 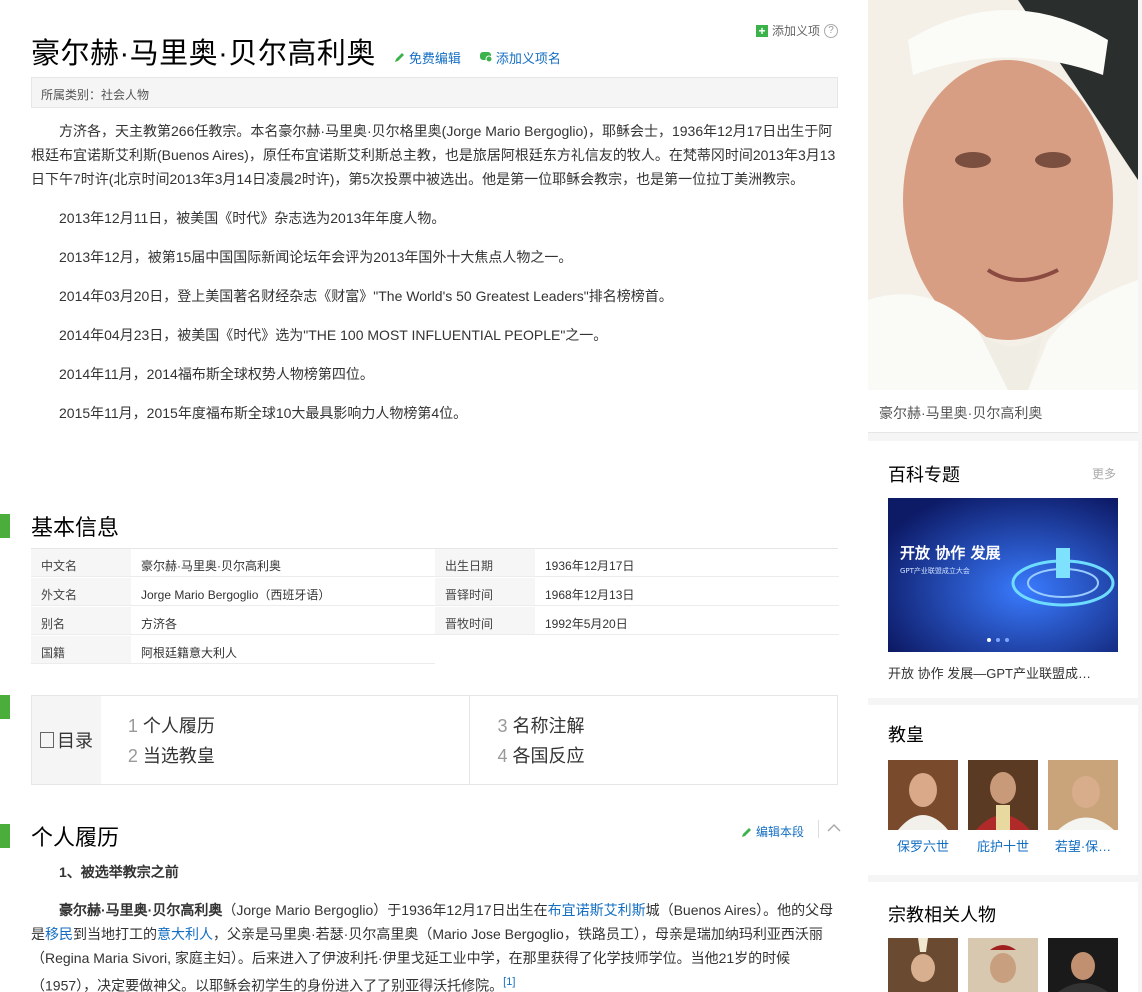 I want to click on info-value: 1968年12月13日, so click(x=687, y=592).